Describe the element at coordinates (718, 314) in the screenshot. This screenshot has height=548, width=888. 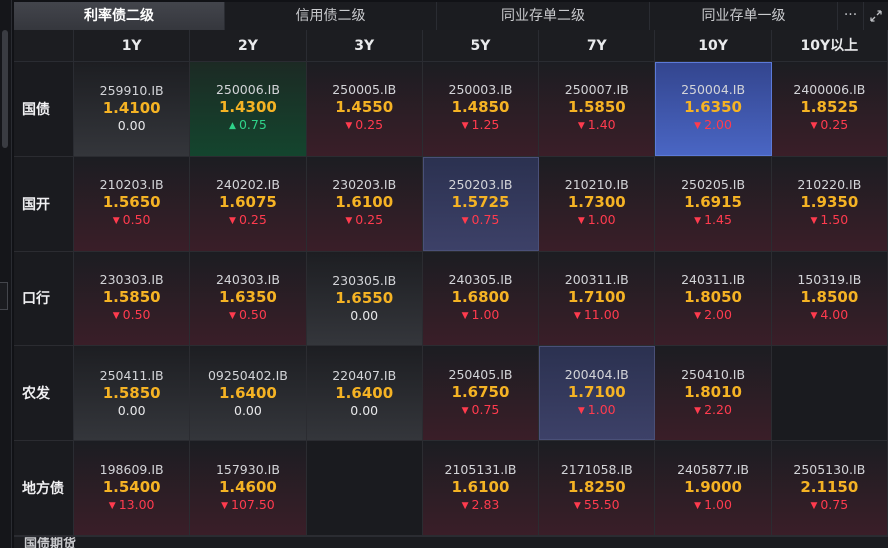
I see `change-amount: 2.00` at that location.